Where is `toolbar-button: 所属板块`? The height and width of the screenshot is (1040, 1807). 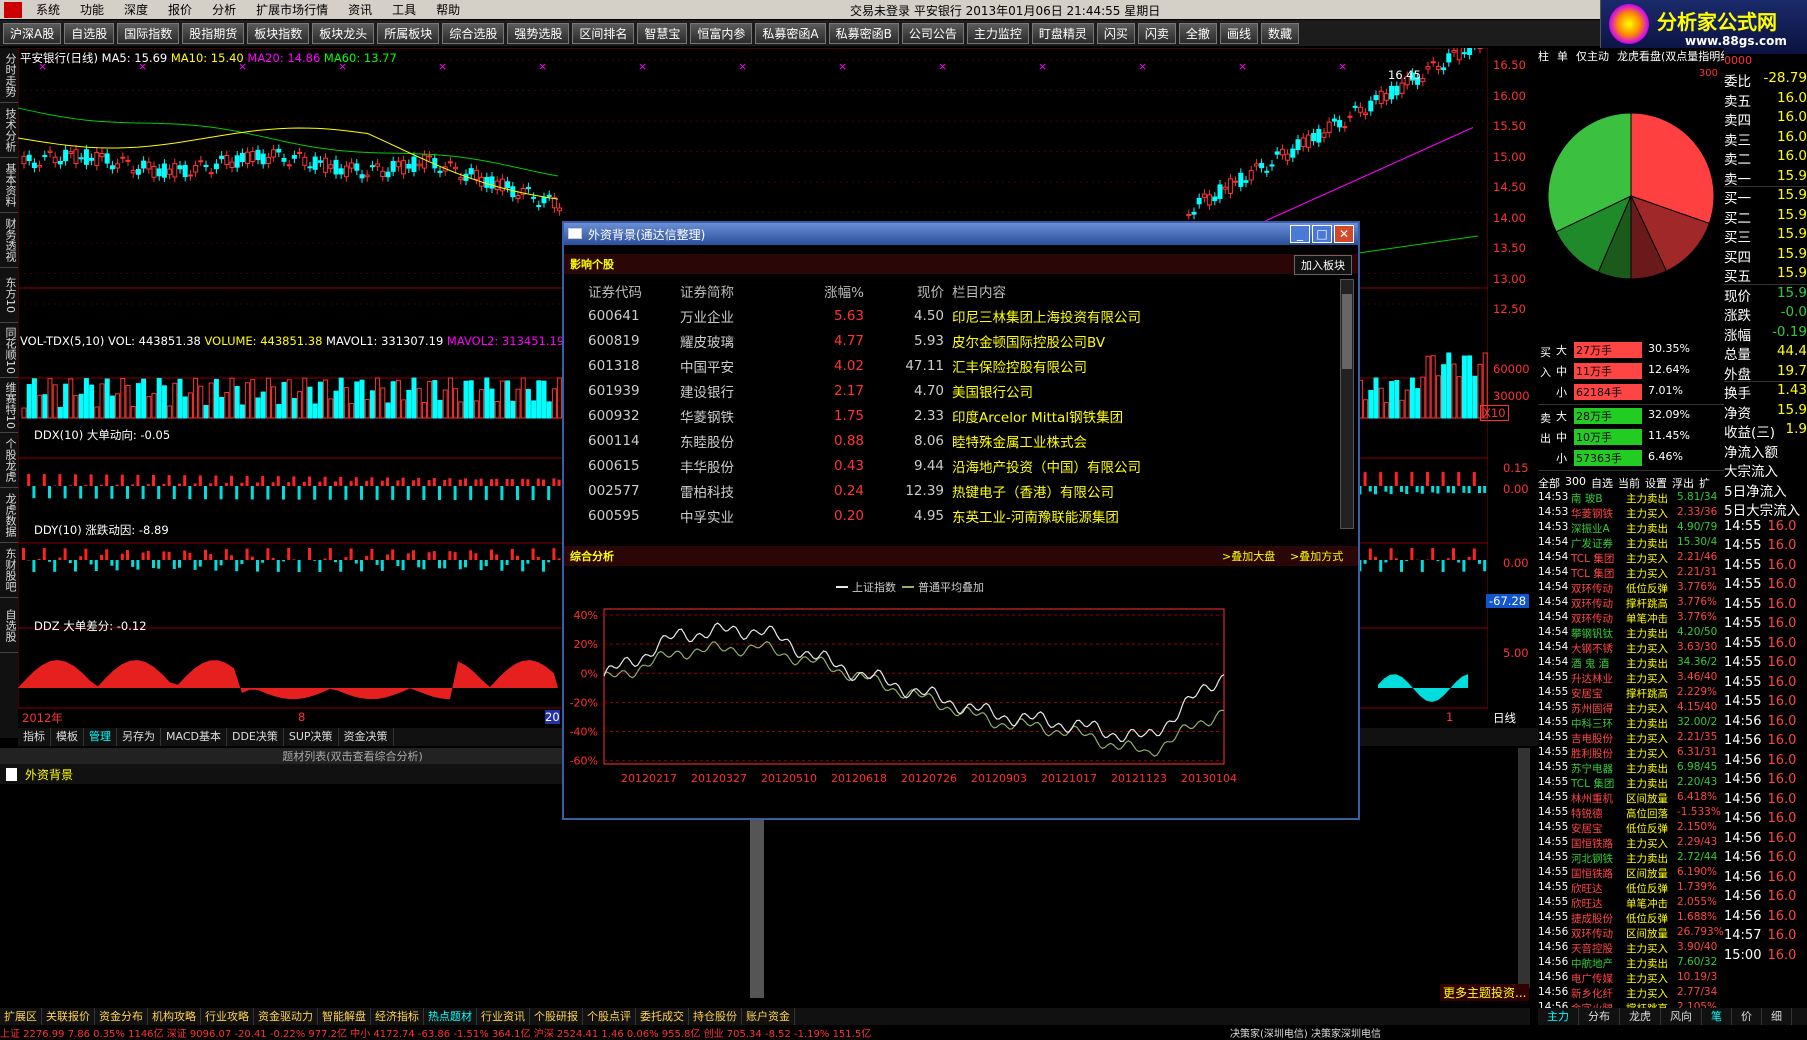 toolbar-button: 所属板块 is located at coordinates (408, 33).